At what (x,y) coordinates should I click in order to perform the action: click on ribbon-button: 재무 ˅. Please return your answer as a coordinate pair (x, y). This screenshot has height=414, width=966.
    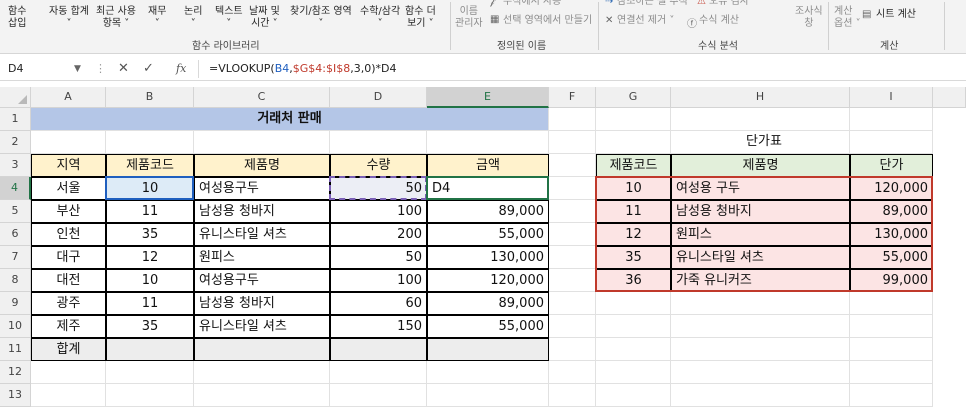
    Looking at the image, I should click on (157, 18).